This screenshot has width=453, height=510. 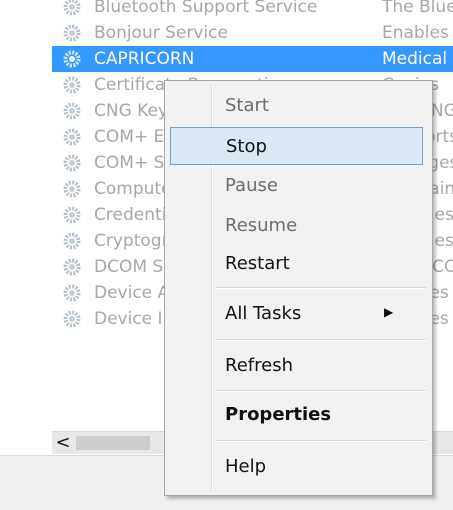 What do you see at coordinates (278, 414) in the screenshot?
I see `menu-item-label: Properties` at bounding box center [278, 414].